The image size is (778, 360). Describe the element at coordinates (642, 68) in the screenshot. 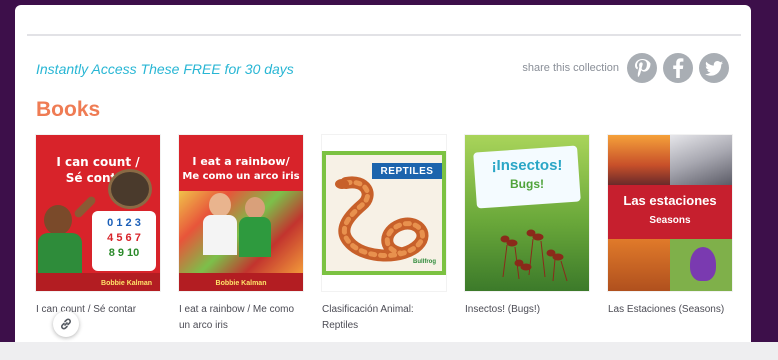

I see `pinterest-icon` at that location.